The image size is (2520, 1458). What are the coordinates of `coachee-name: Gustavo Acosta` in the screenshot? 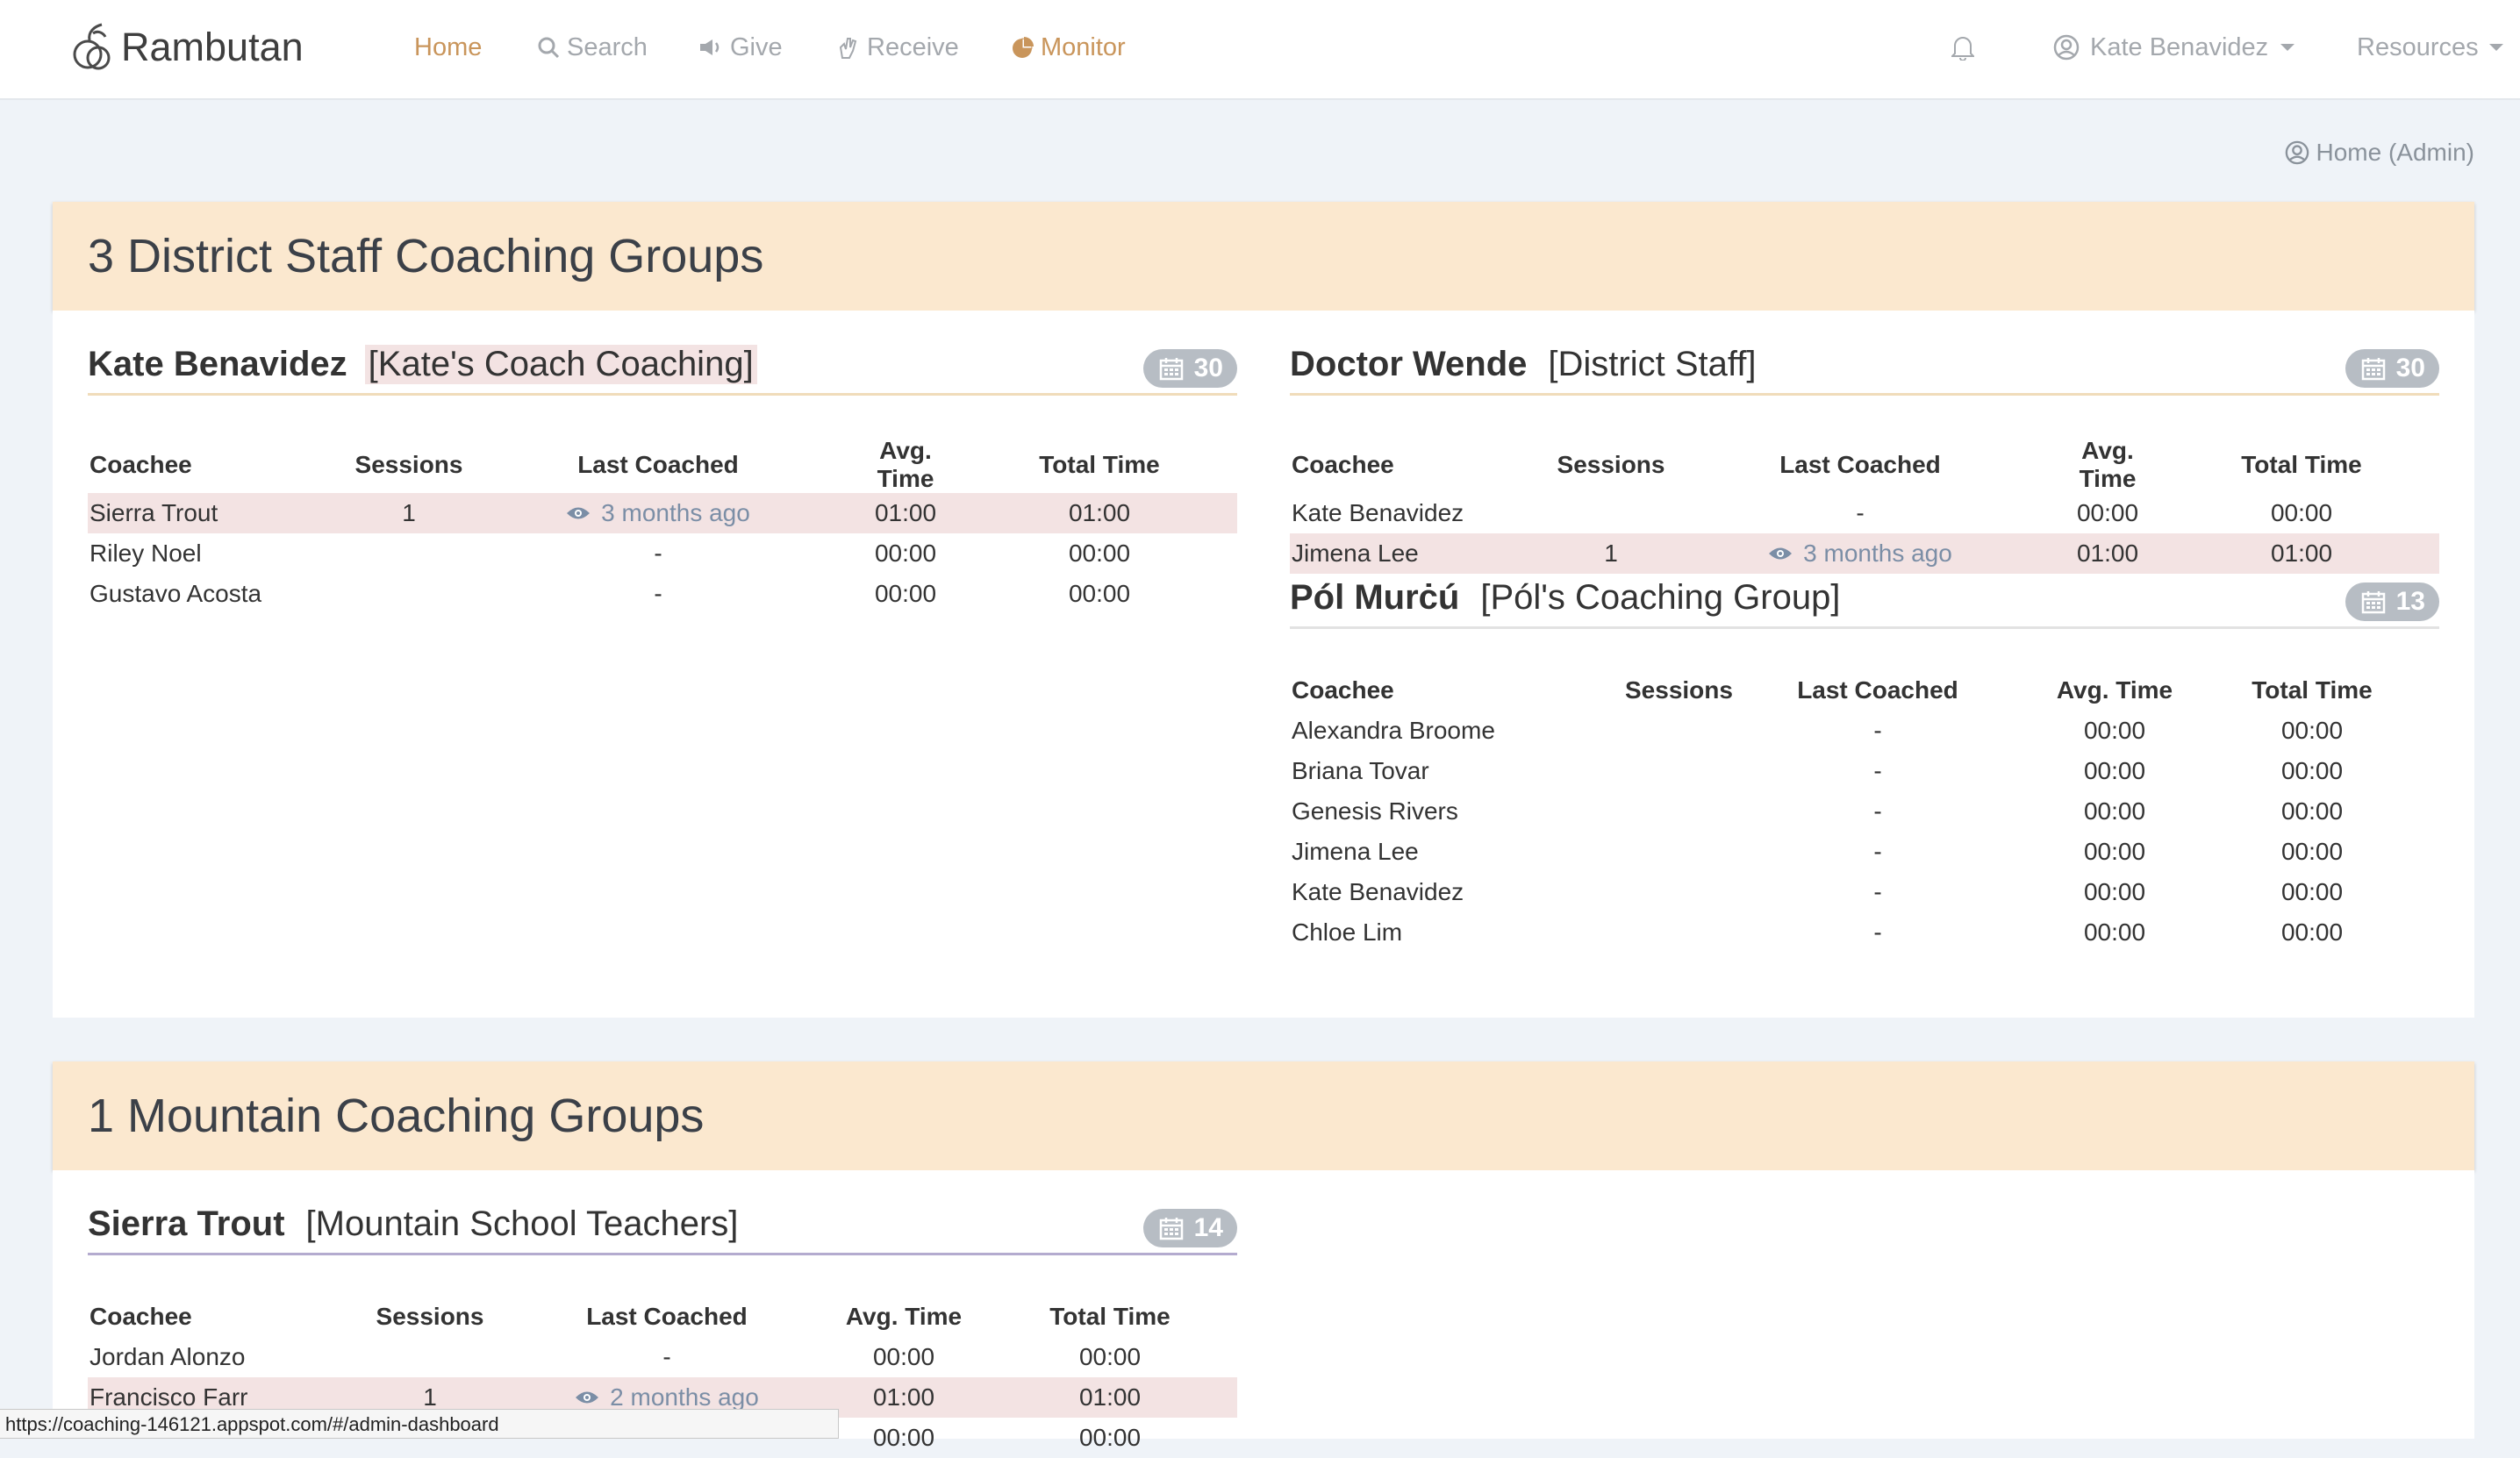 It's located at (175, 594).